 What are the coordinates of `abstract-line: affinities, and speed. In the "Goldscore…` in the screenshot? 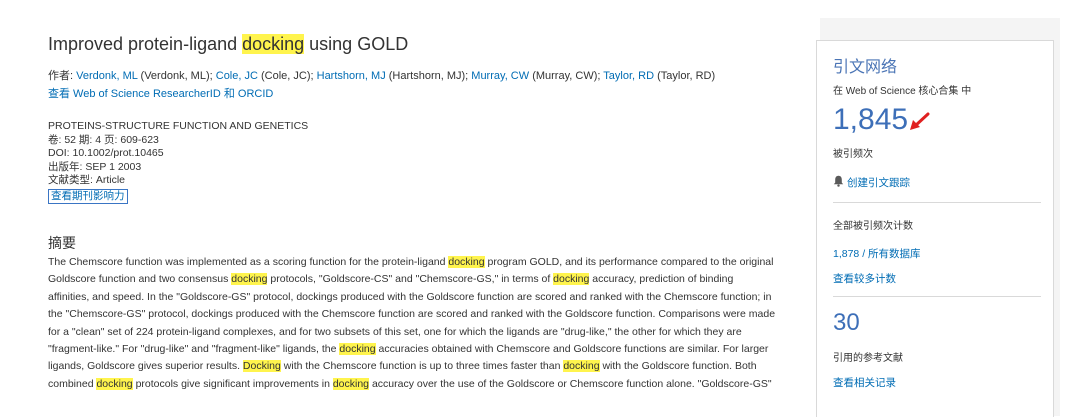 It's located at (433, 297).